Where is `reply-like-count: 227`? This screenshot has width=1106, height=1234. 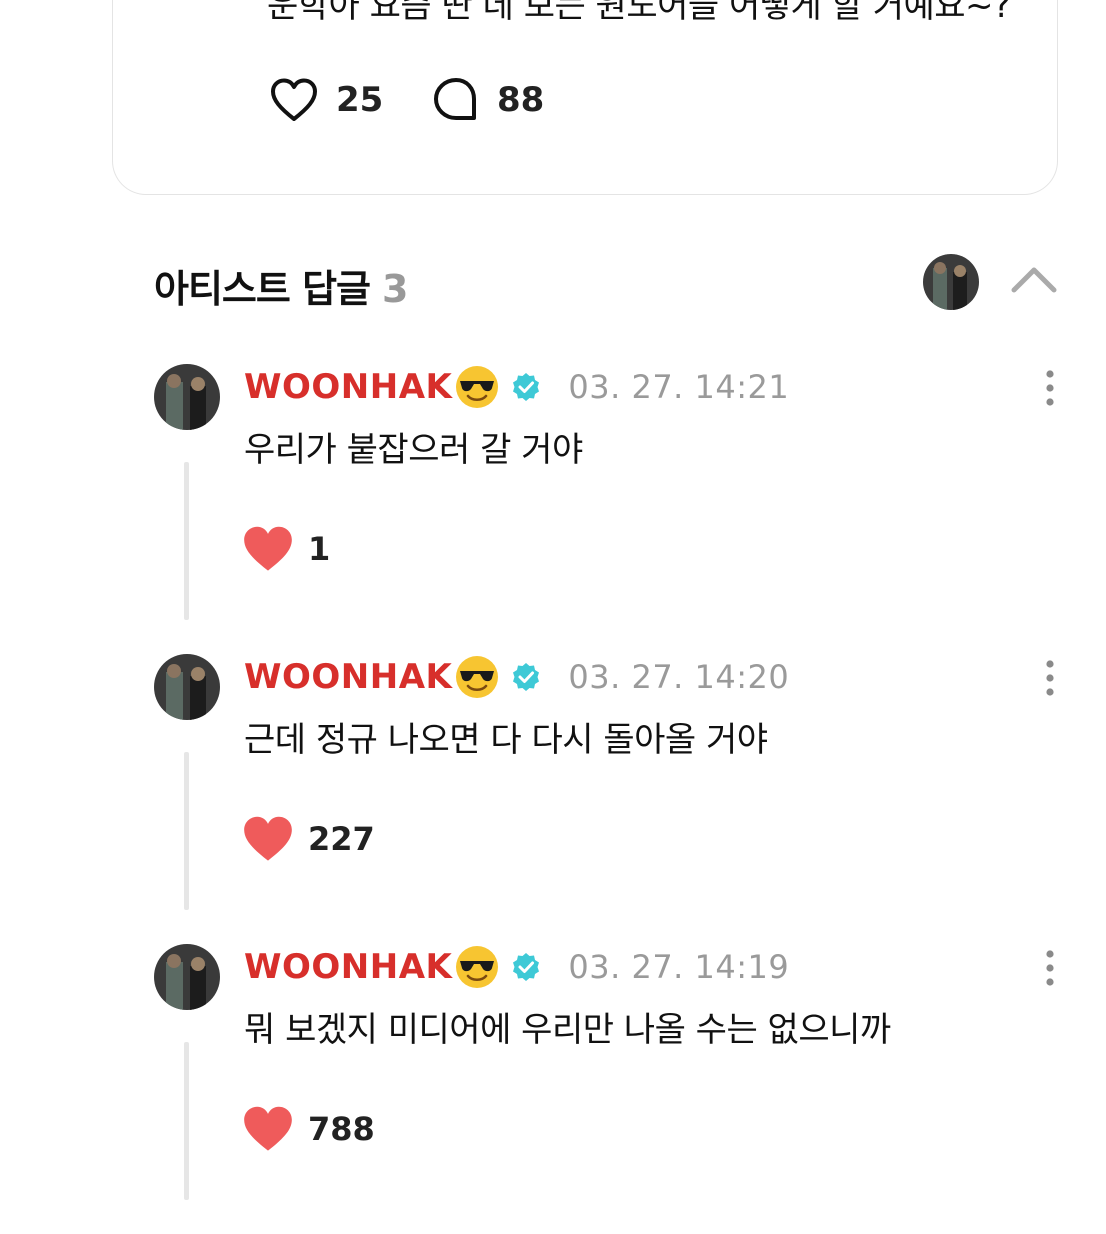
reply-like-count: 227 is located at coordinates (341, 839).